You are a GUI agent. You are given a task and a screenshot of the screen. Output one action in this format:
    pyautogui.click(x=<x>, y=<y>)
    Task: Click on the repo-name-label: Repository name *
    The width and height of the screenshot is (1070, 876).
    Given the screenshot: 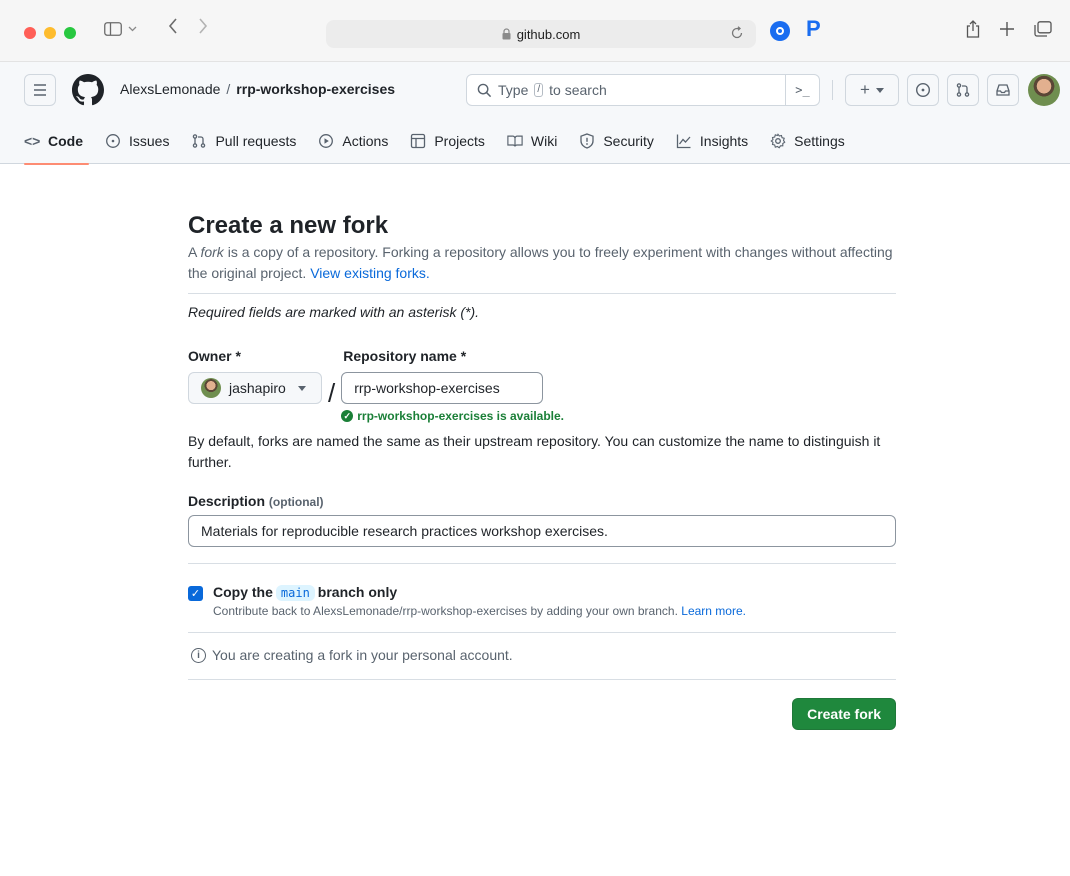 What is the action you would take?
    pyautogui.click(x=405, y=356)
    